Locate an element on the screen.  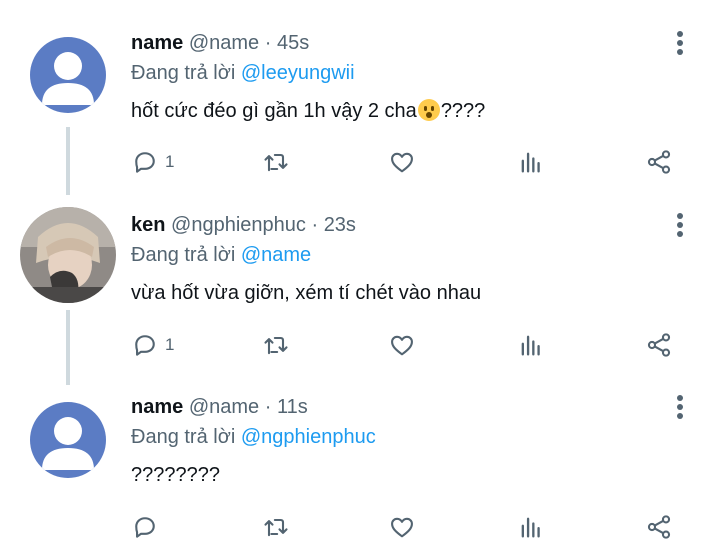
tweet-text-part: ???? is located at coordinates (463, 111).